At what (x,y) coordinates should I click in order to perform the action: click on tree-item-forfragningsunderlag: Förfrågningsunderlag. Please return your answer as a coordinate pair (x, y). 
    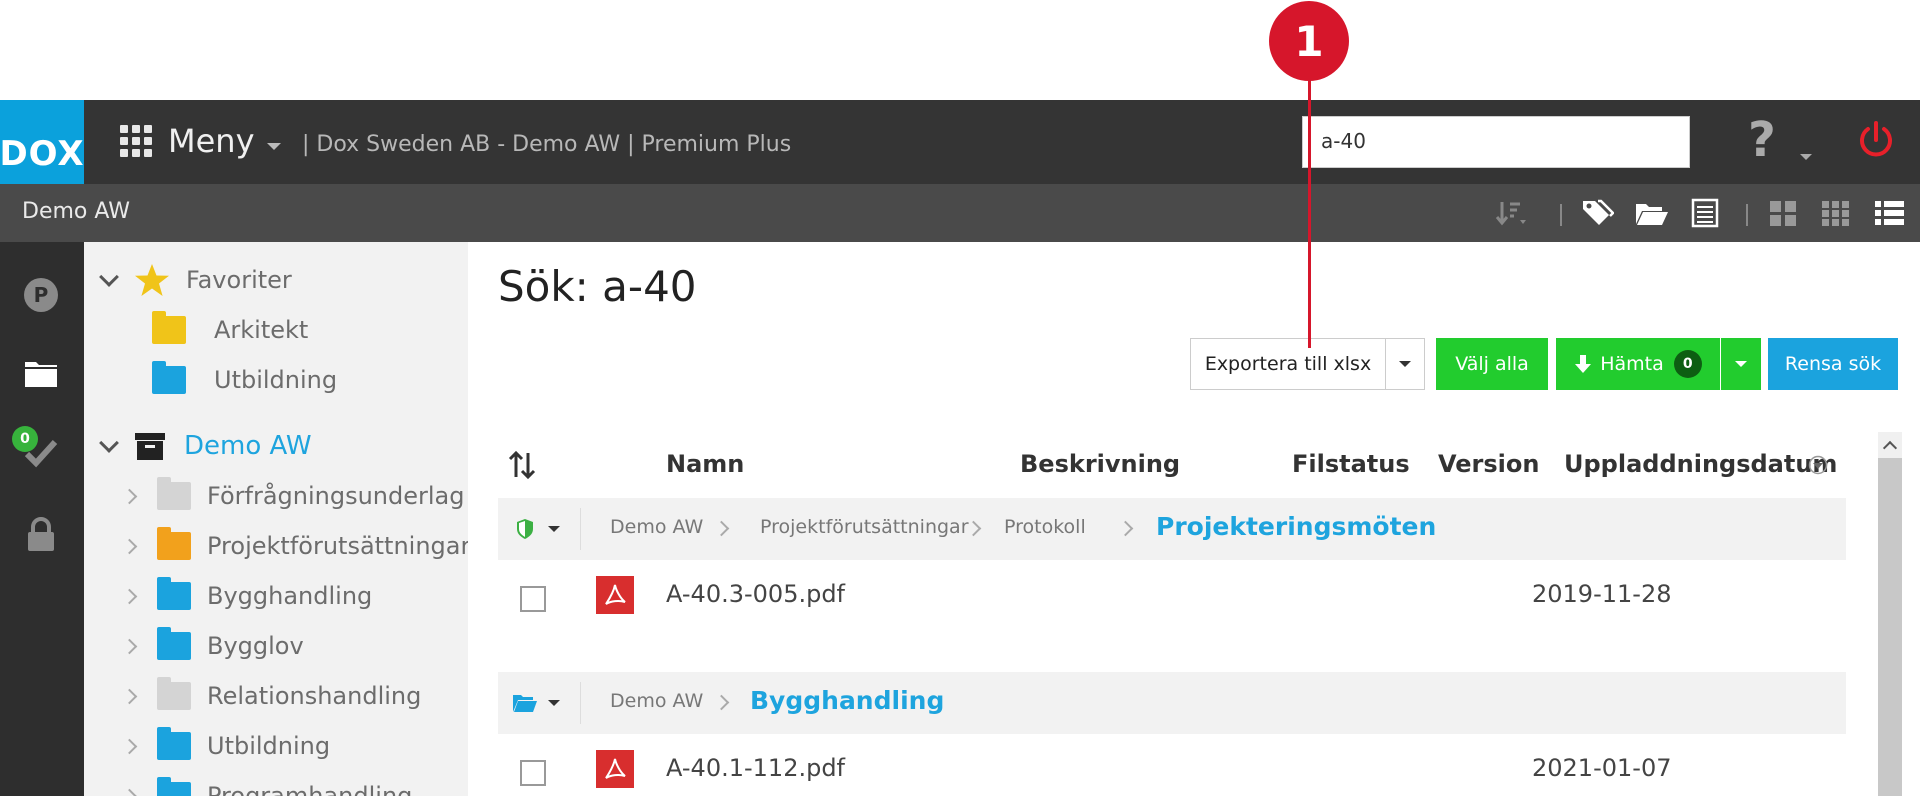
    Looking at the image, I should click on (293, 496).